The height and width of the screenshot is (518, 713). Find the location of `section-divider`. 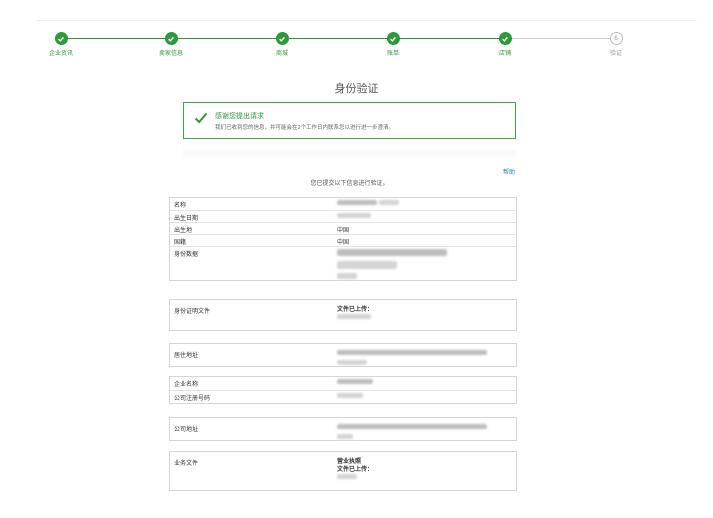

section-divider is located at coordinates (349, 153).